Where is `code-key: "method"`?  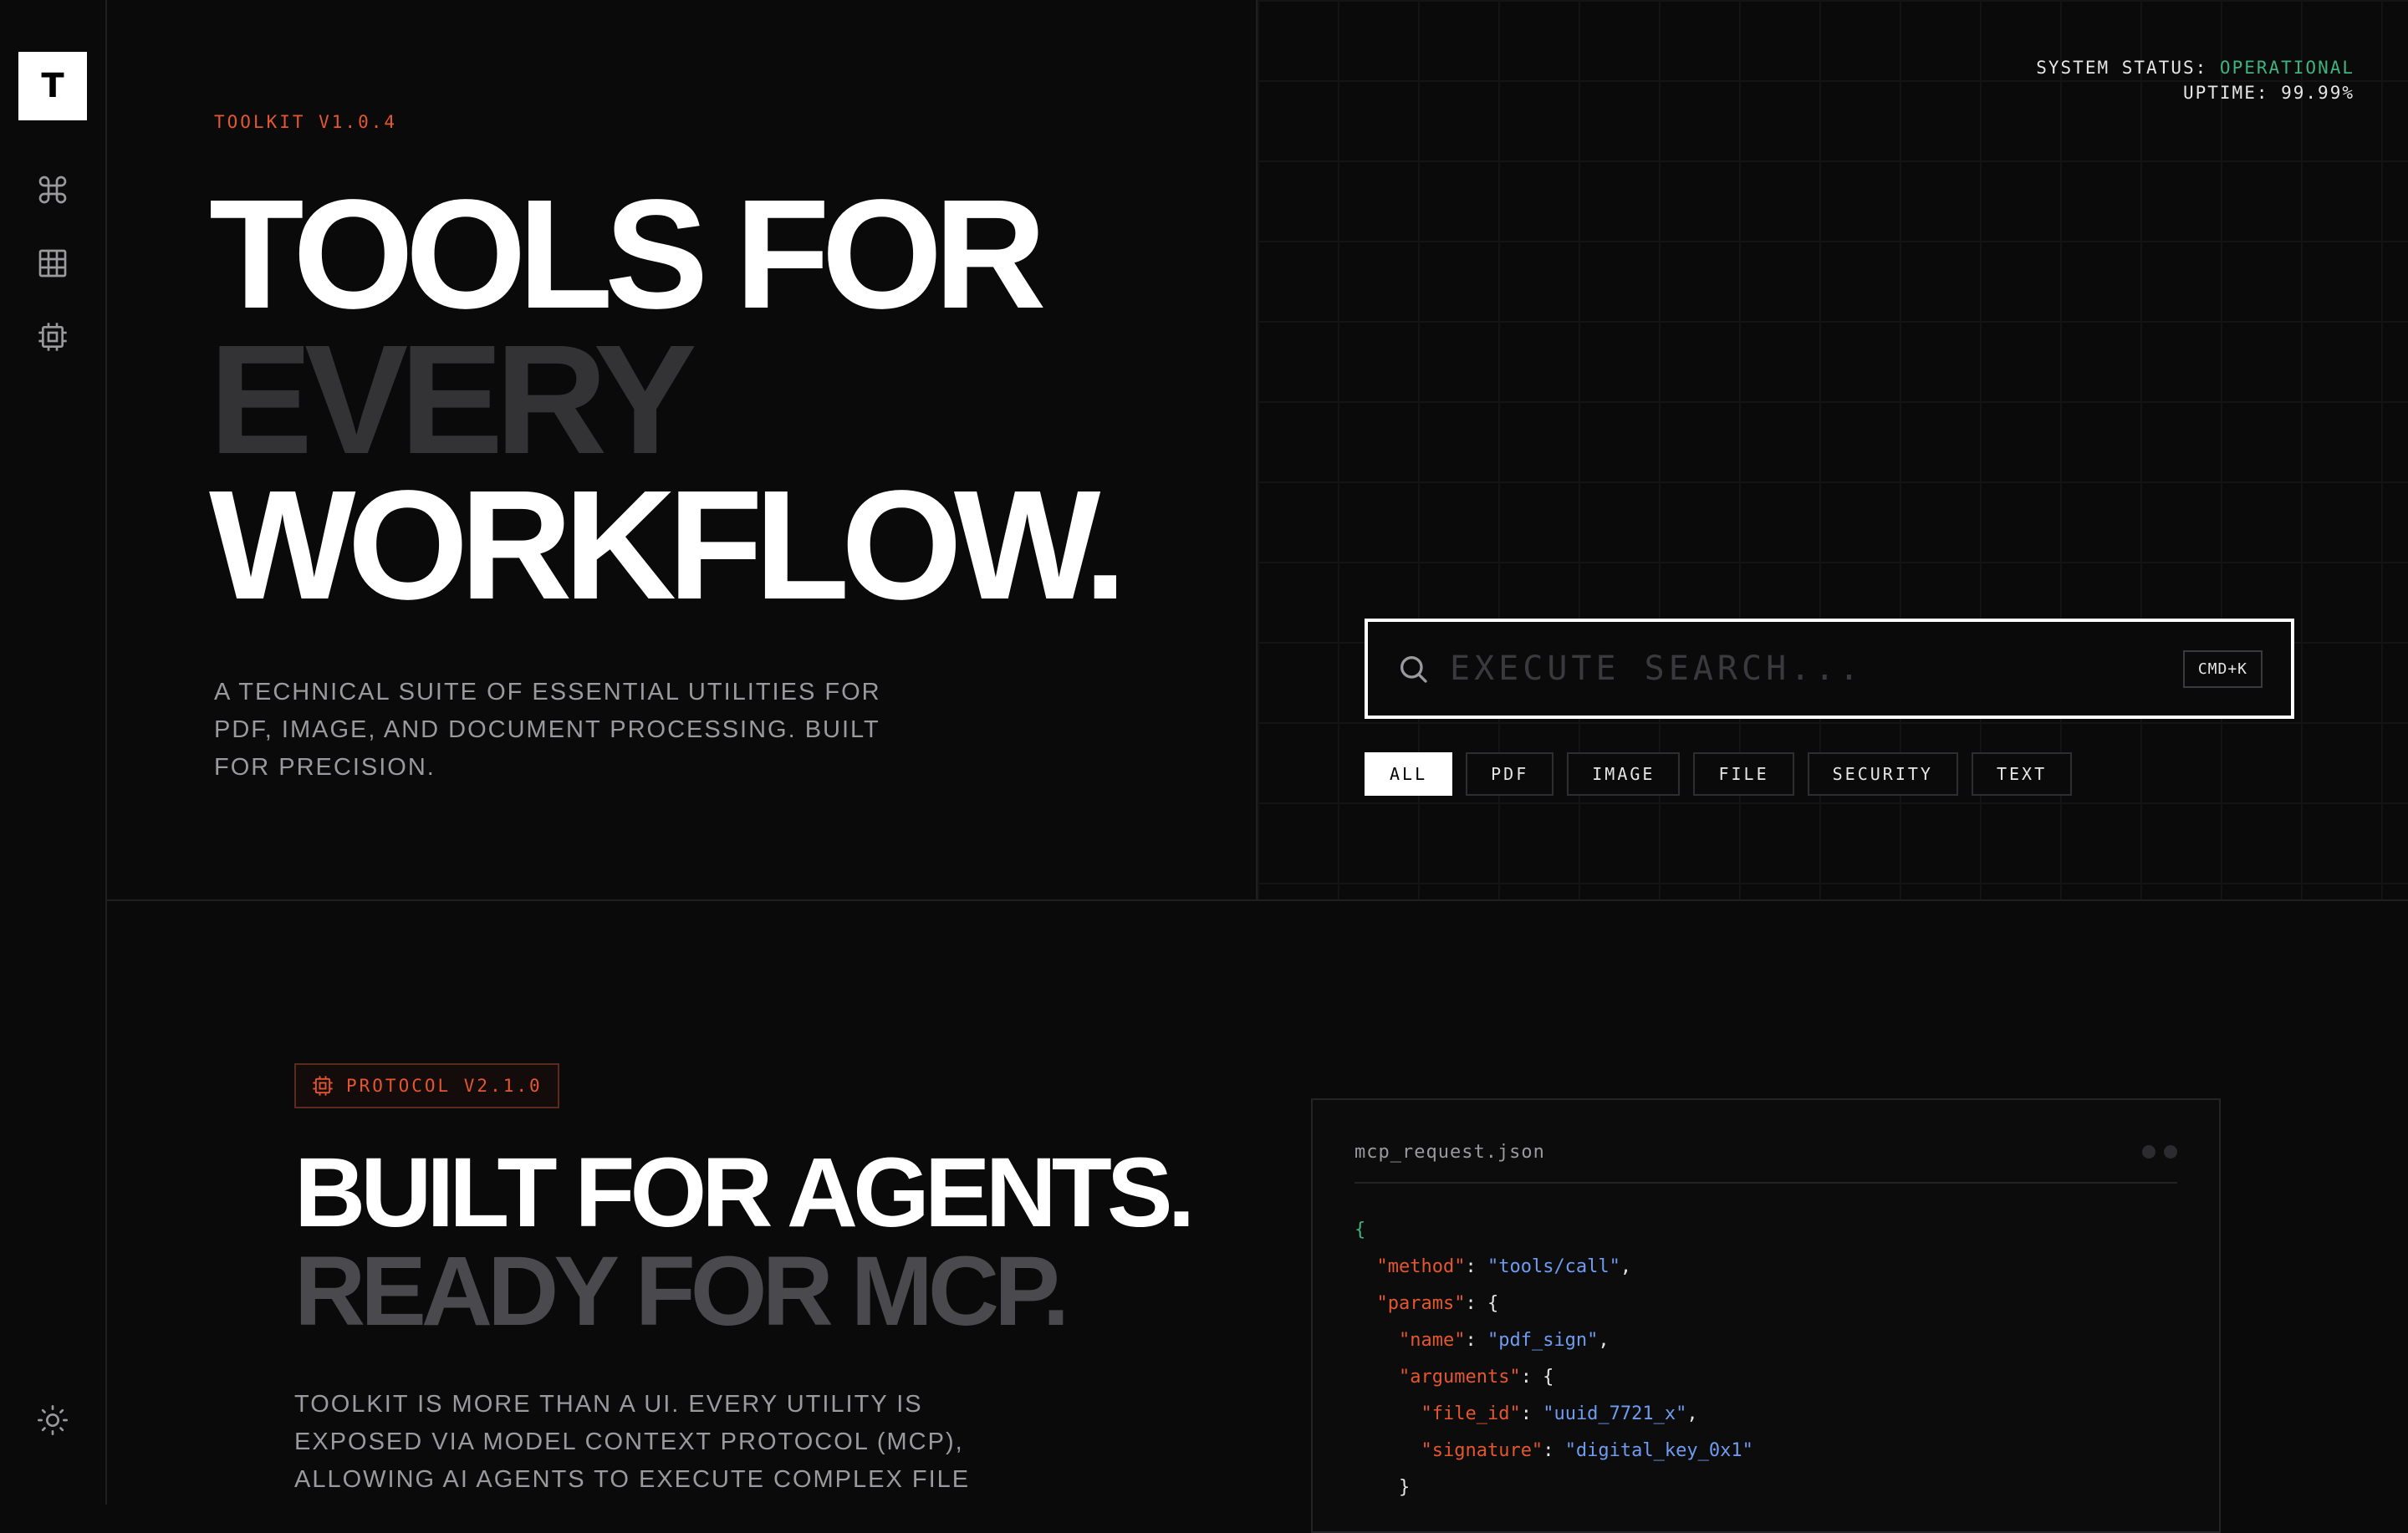 code-key: "method" is located at coordinates (1421, 1266).